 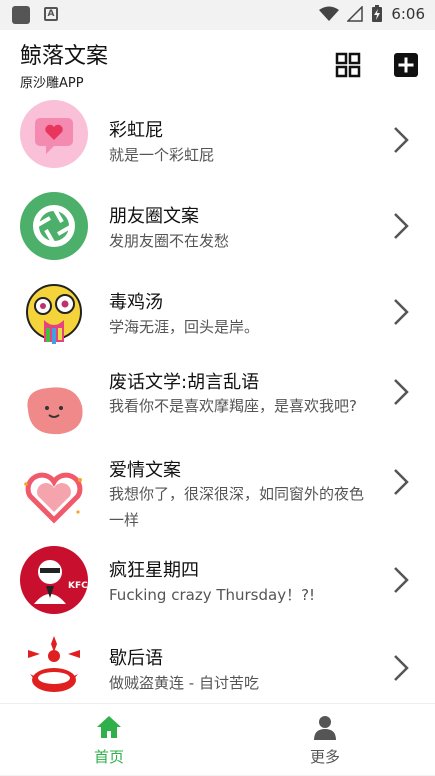 What do you see at coordinates (109, 727) in the screenshot?
I see `home-icon` at bounding box center [109, 727].